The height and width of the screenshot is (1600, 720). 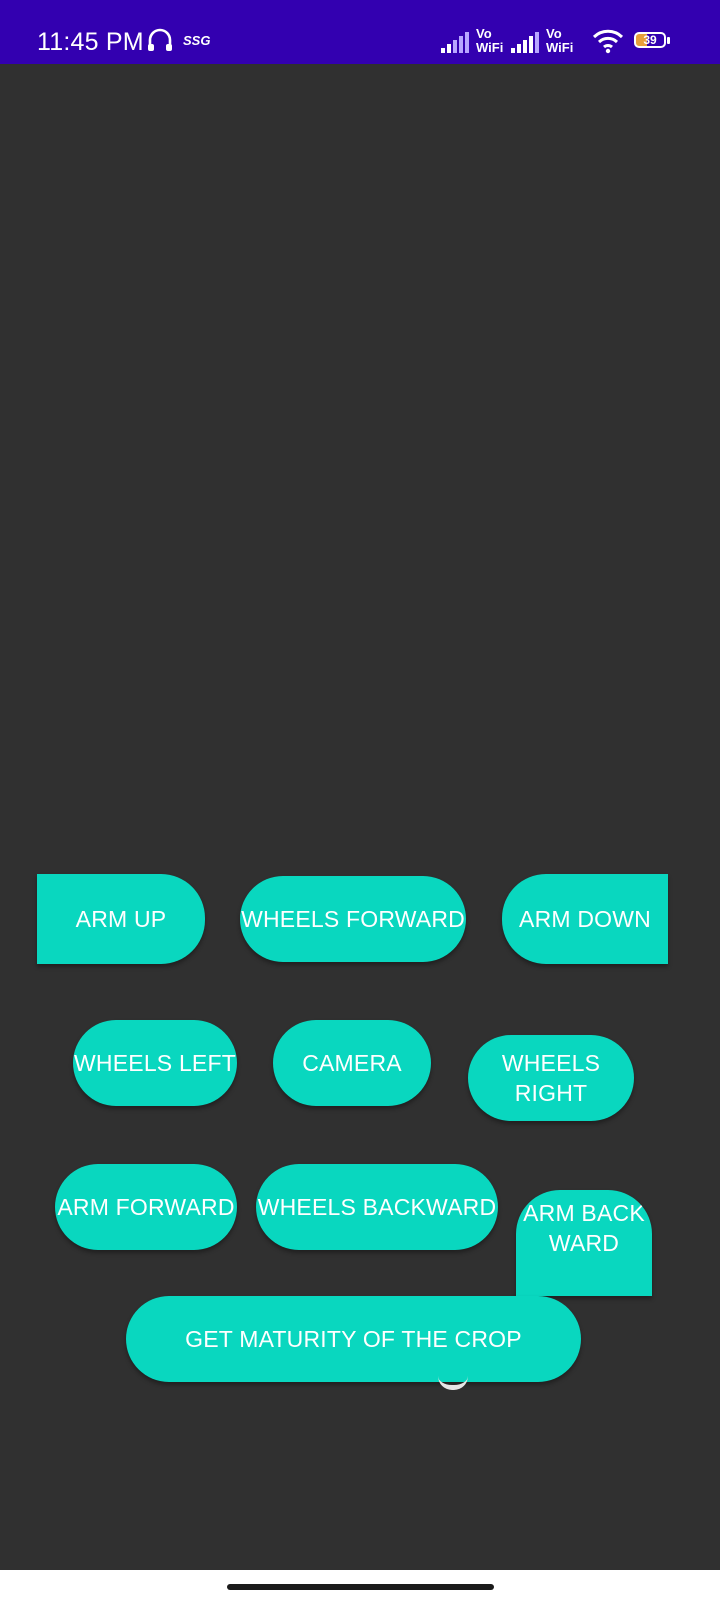 I want to click on camera-button: CAMERA, so click(x=352, y=1063).